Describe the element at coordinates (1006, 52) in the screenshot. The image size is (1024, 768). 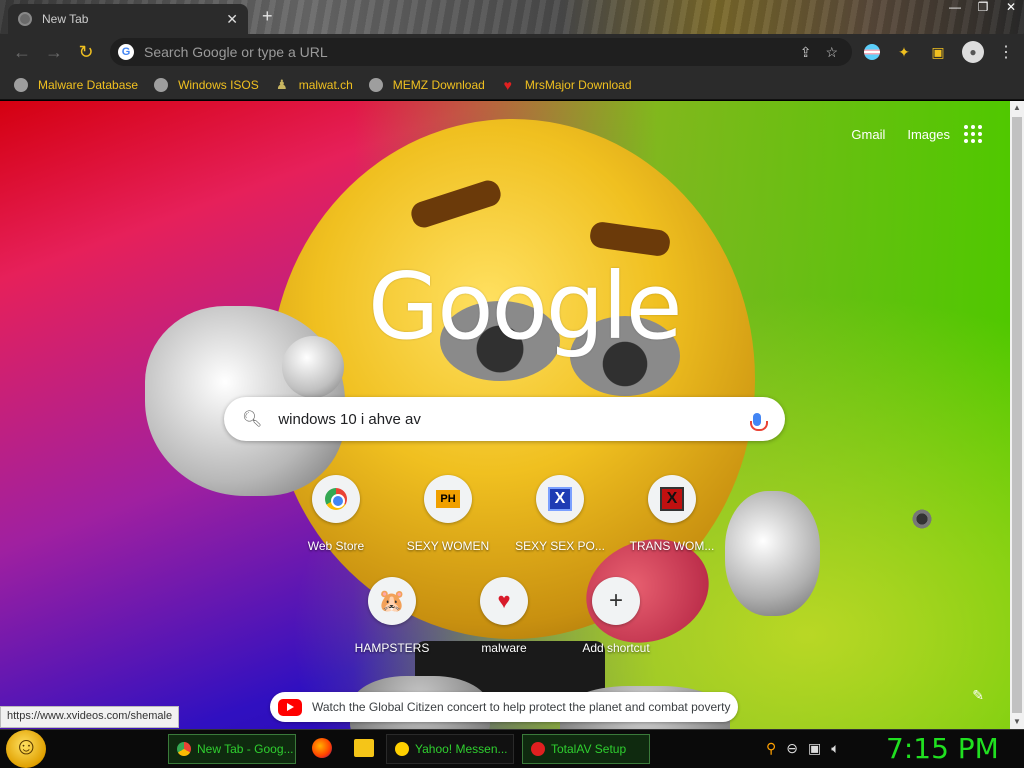
I see `menu-dots-icon: ⋮` at that location.